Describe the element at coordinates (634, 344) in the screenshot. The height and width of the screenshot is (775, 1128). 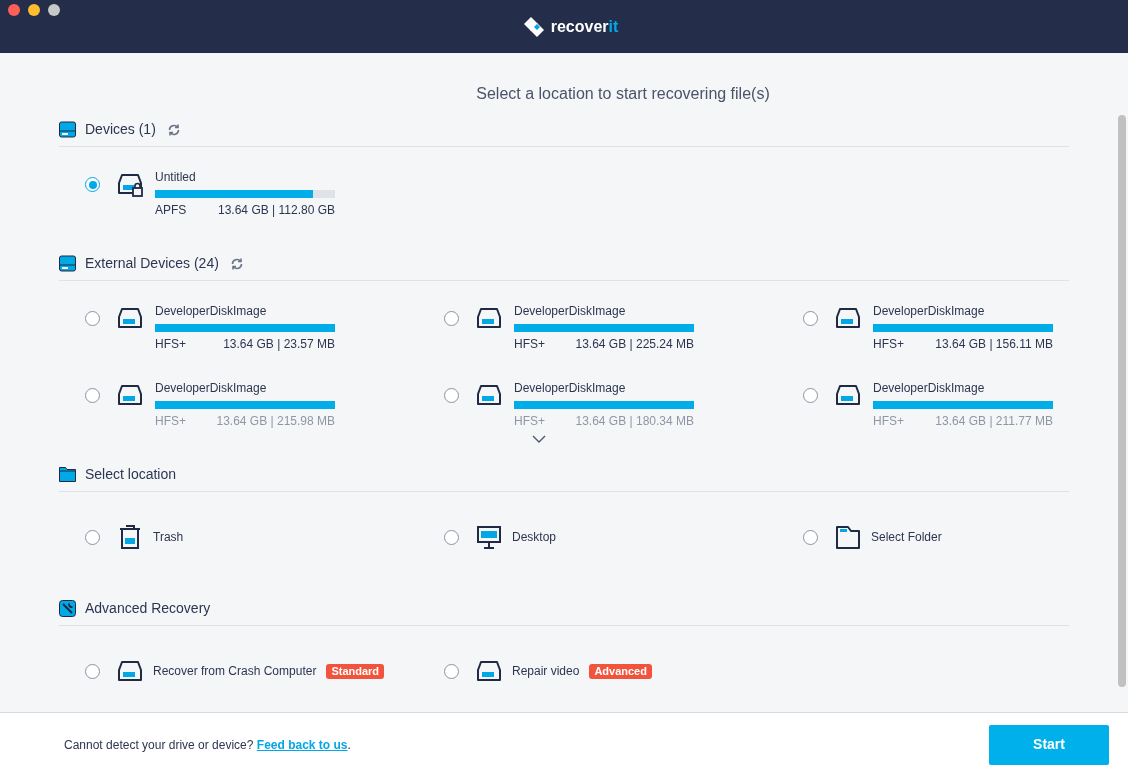
I see `drive-size: 13.64 GB | 225.24 MB` at that location.